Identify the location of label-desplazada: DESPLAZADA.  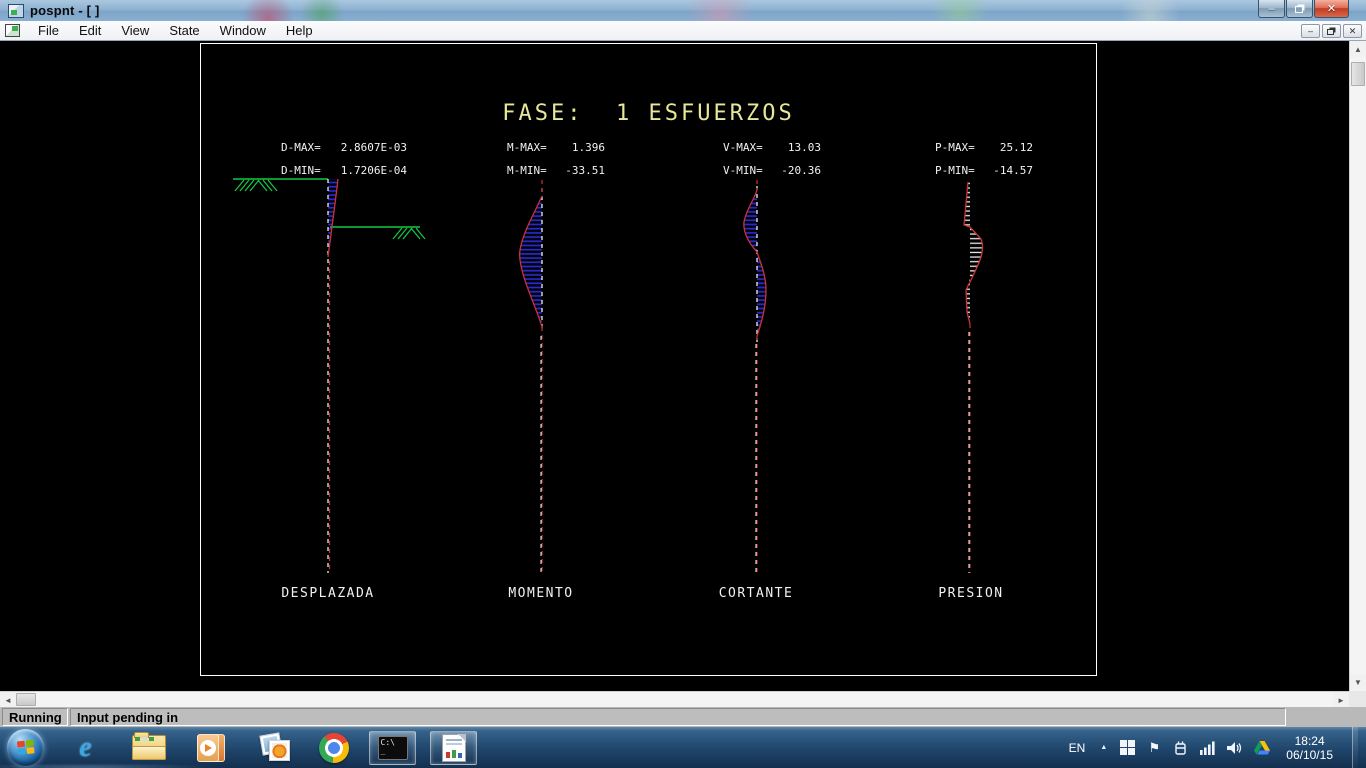
(328, 593).